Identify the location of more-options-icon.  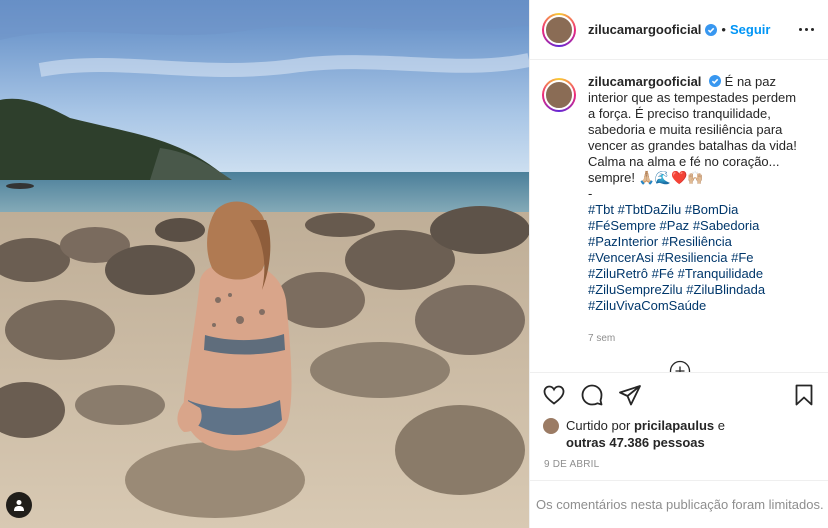
(806, 29).